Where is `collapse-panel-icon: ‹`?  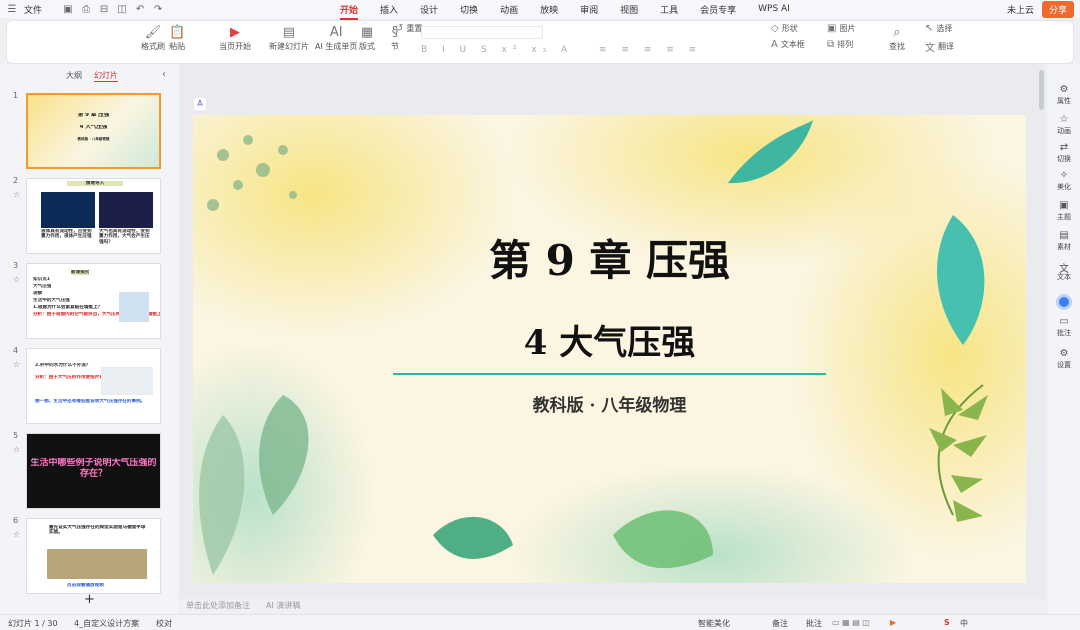
collapse-panel-icon: ‹ is located at coordinates (164, 74).